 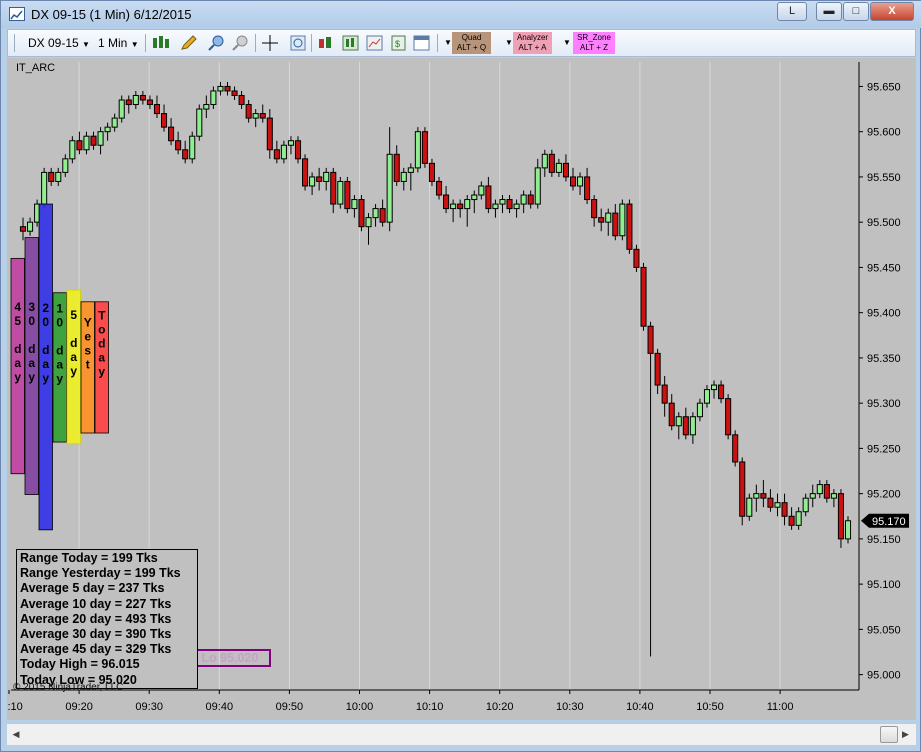 I want to click on restore-button: L, so click(x=792, y=11).